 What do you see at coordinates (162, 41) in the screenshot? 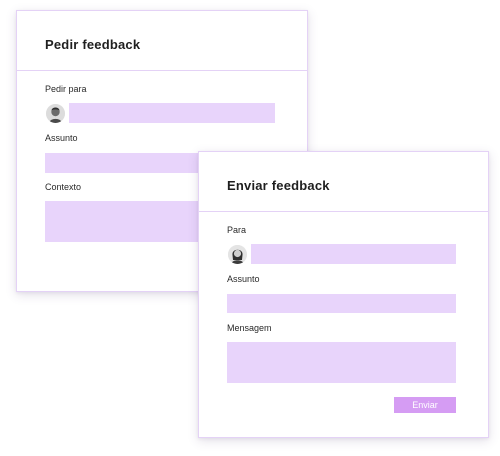
I see `request-feedback-header: Pedir feedback` at bounding box center [162, 41].